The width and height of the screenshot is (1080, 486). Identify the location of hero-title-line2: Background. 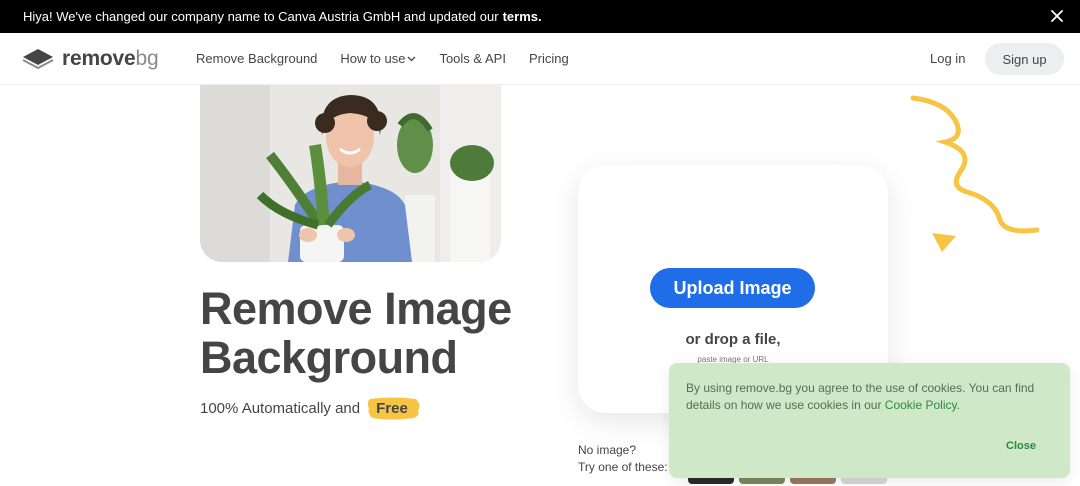
(329, 357).